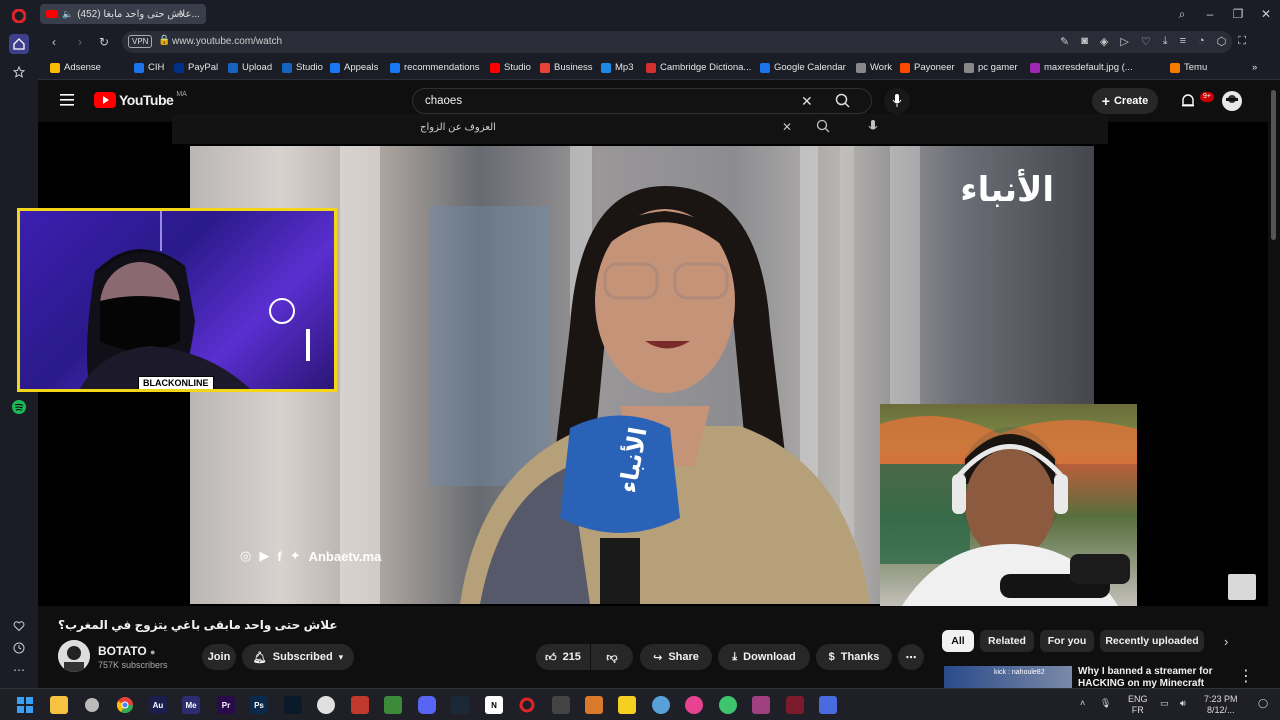 The width and height of the screenshot is (1280, 720). What do you see at coordinates (1064, 41) in the screenshot?
I see `edit-icon: ✎` at bounding box center [1064, 41].